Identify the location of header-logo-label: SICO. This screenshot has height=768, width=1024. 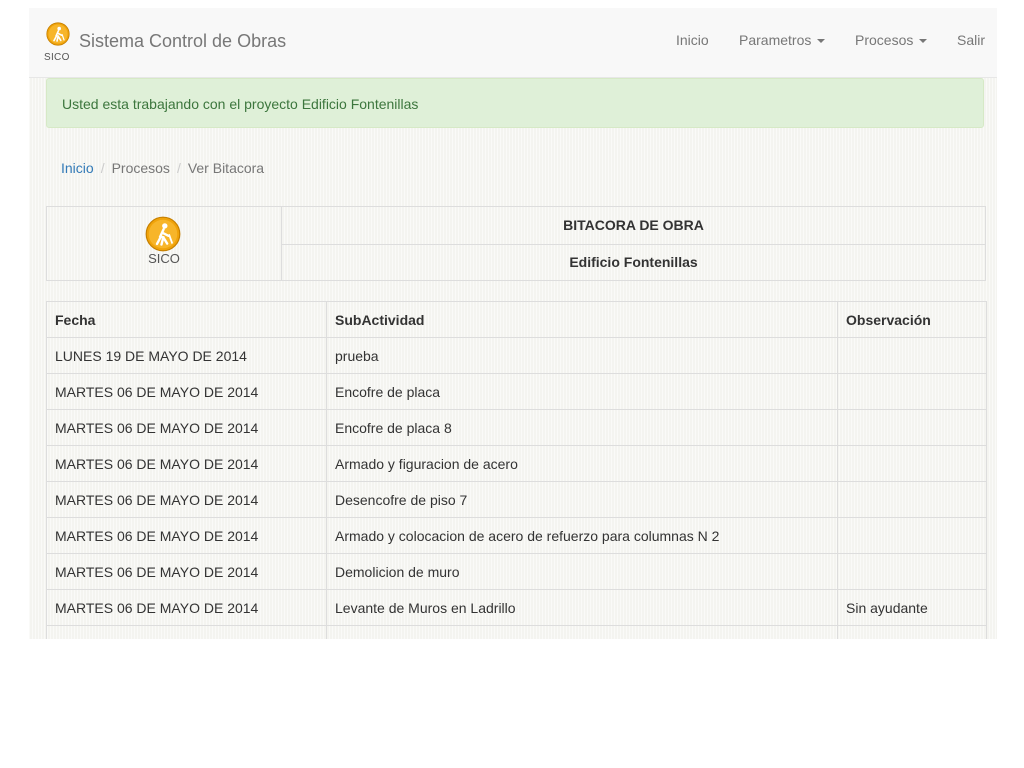
(164, 258).